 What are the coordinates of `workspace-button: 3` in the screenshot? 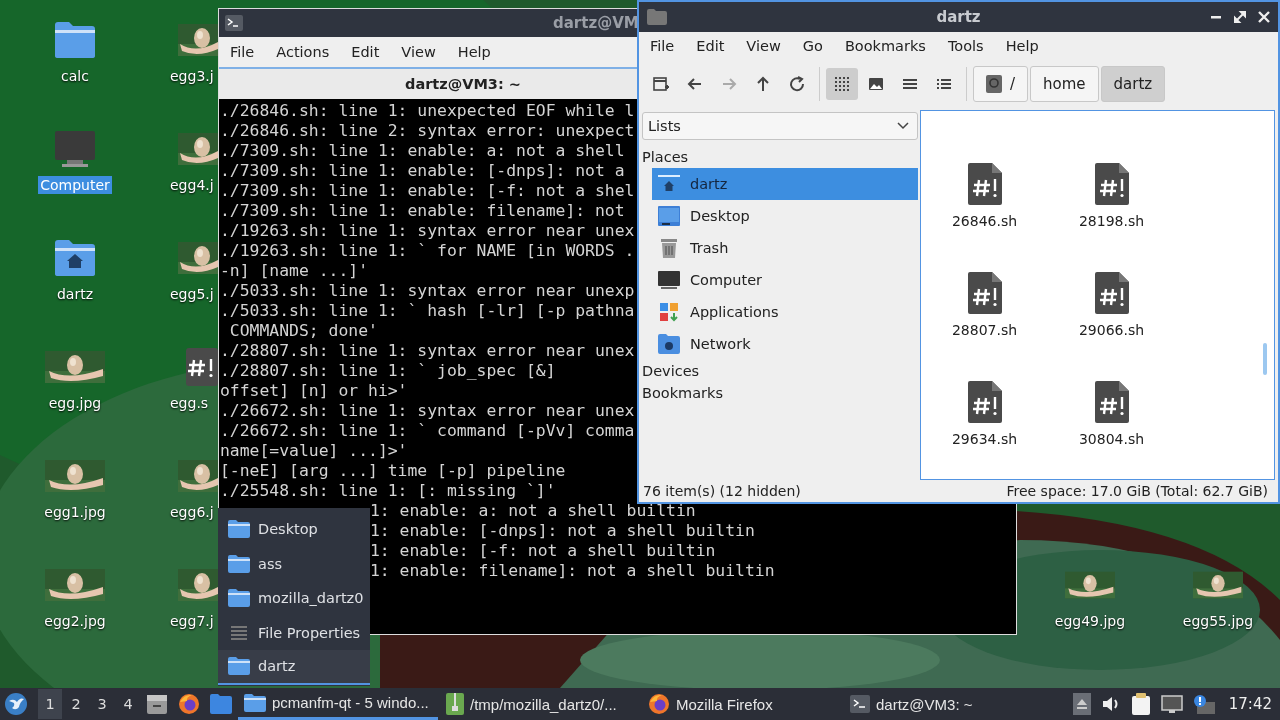 It's located at (102, 704).